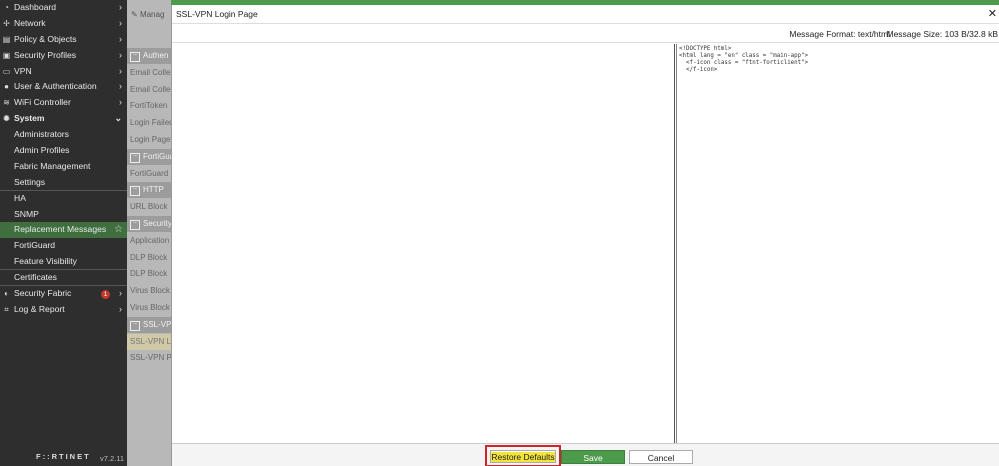  Describe the element at coordinates (149, 106) in the screenshot. I see `background-list-row: FortiToken` at that location.